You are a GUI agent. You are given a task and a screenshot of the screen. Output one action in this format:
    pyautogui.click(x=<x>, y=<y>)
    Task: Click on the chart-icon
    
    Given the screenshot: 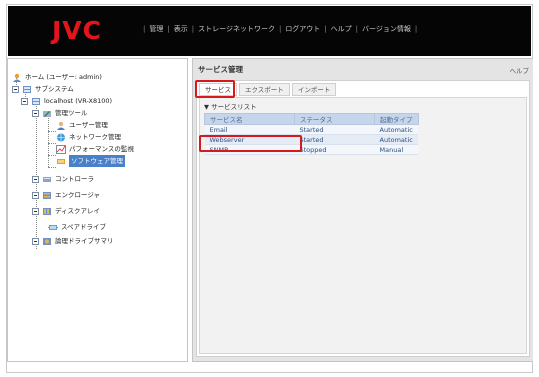 What is the action you would take?
    pyautogui.click(x=61, y=149)
    